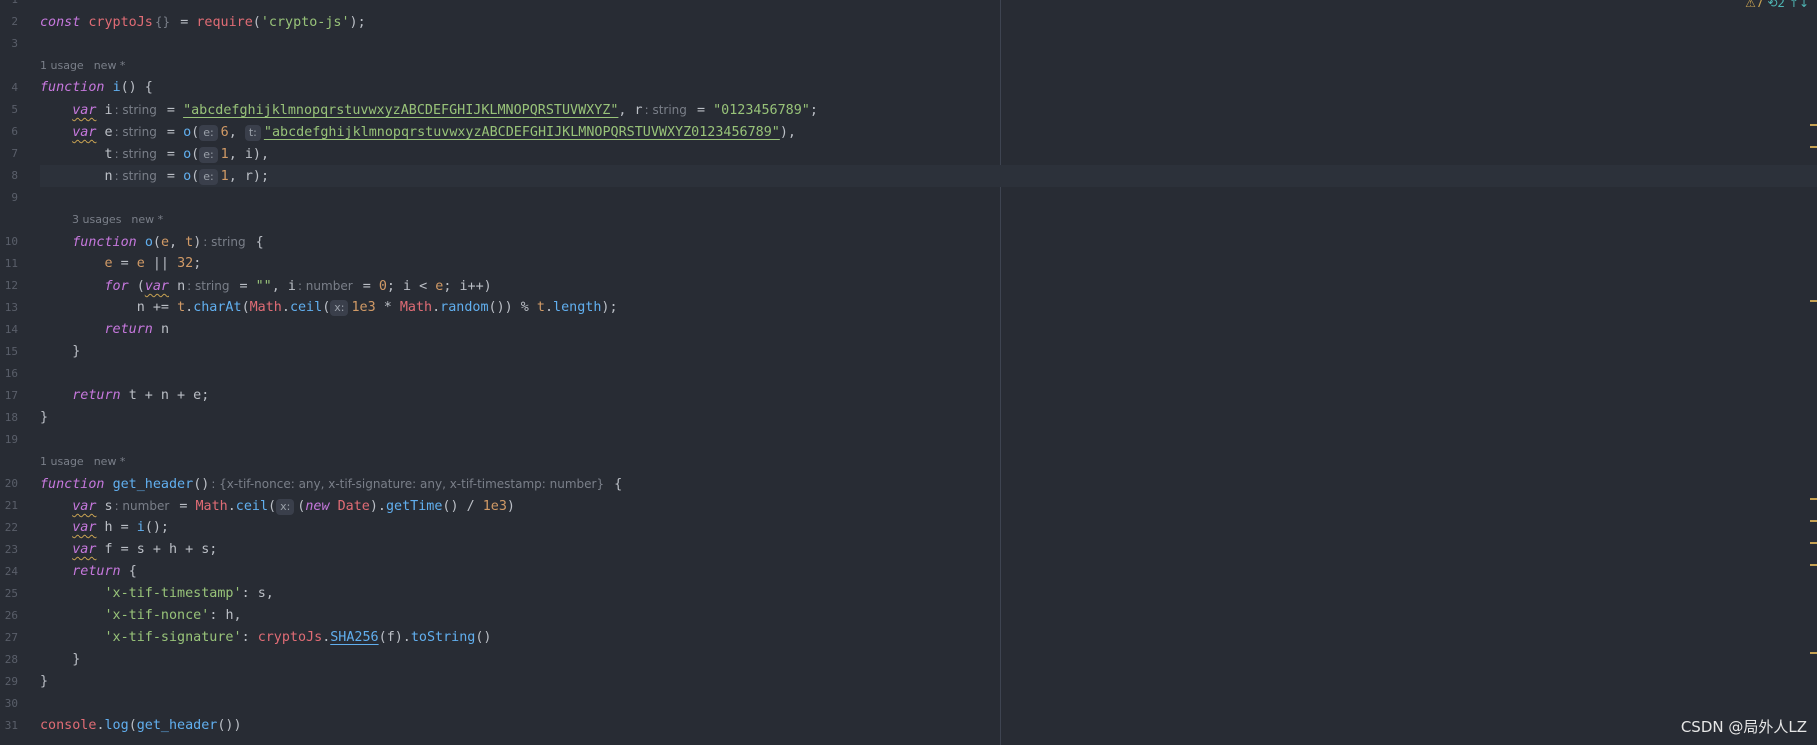 This screenshot has width=1817, height=745. I want to click on line-number: 1, so click(9, 5).